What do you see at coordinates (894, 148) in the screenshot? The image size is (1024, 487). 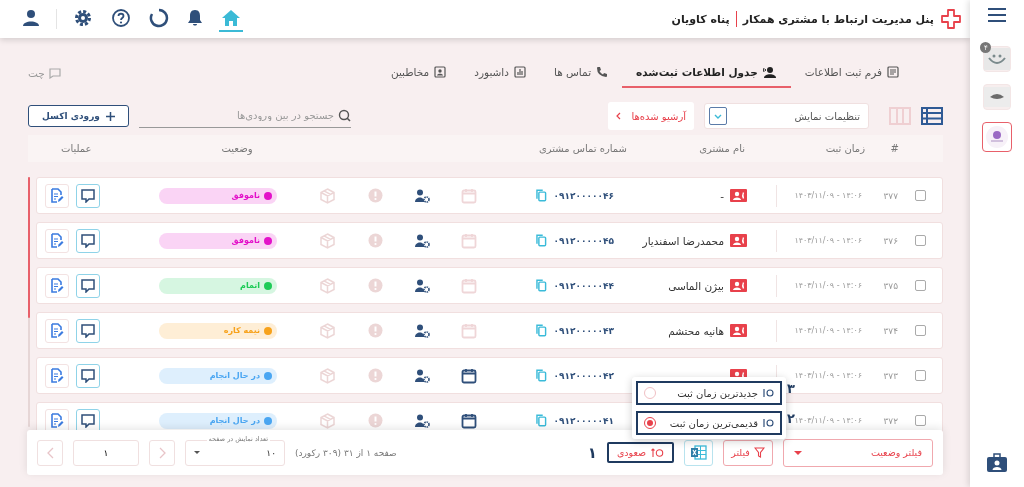 I see `column-header: #` at bounding box center [894, 148].